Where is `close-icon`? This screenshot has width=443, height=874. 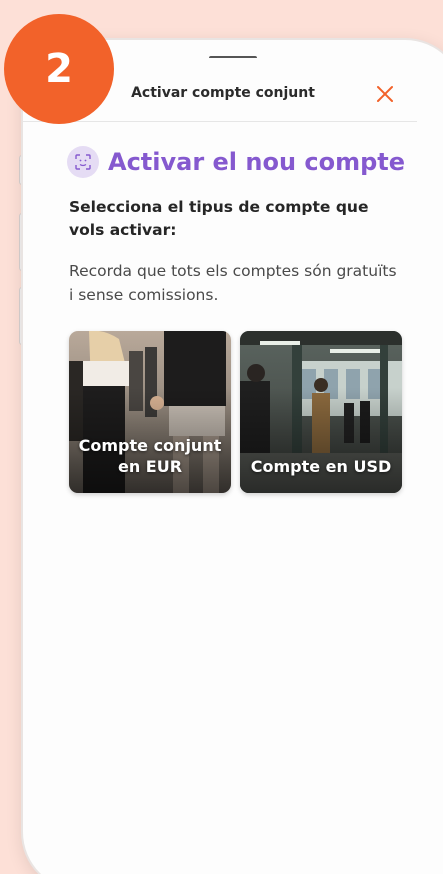
close-icon is located at coordinates (385, 94).